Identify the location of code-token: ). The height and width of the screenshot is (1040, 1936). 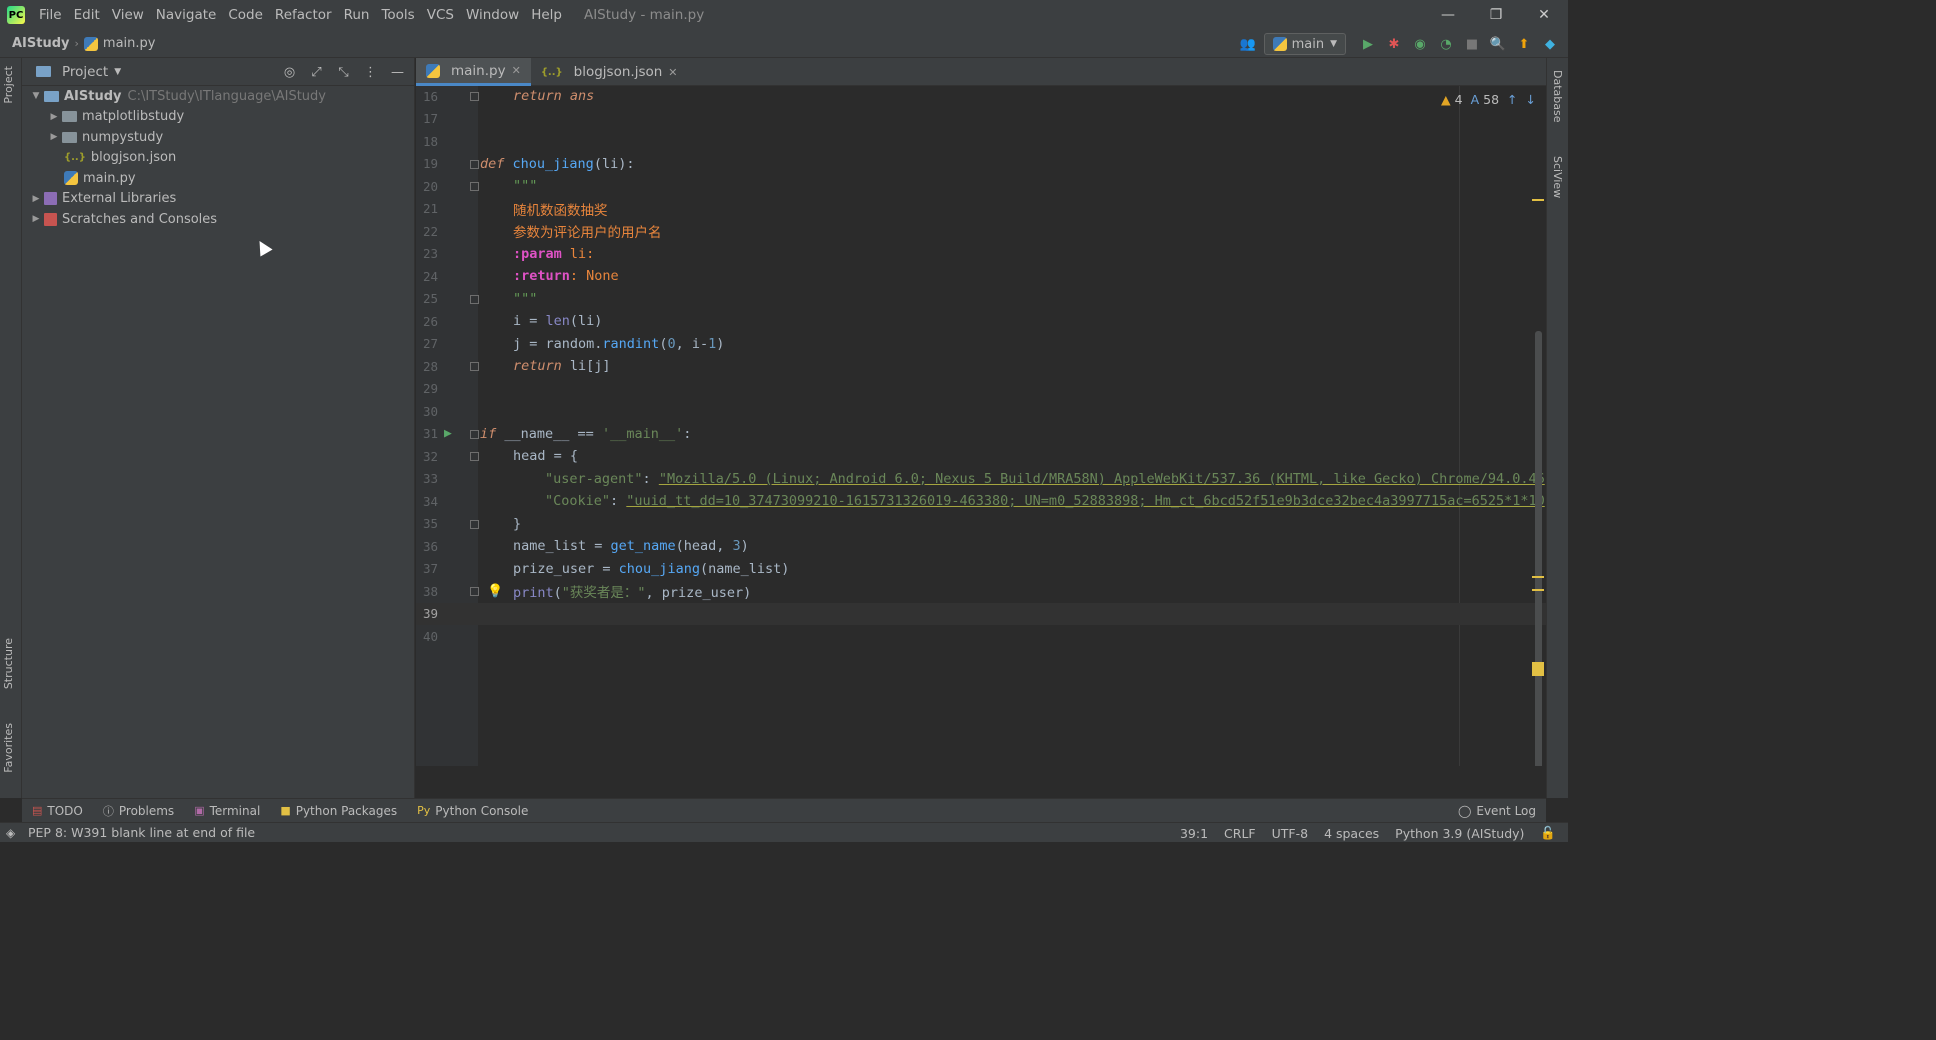
(744, 546).